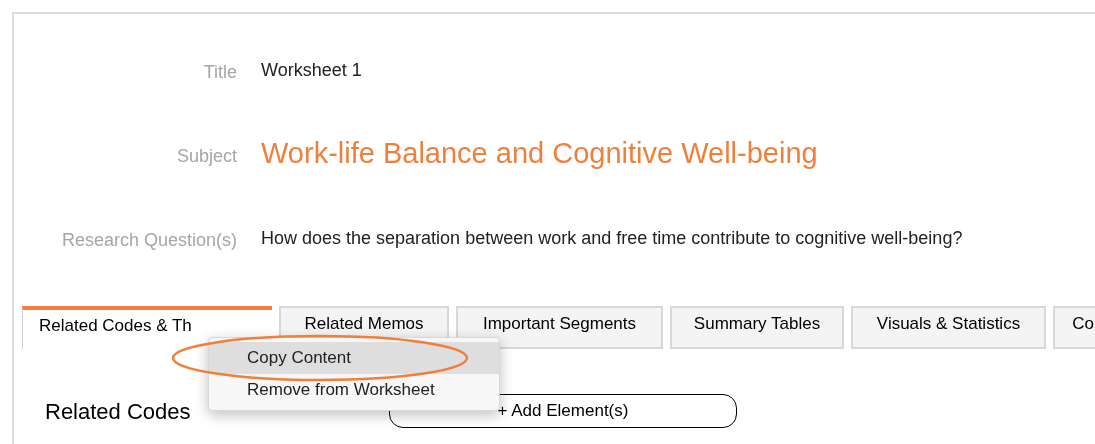 Image resolution: width=1095 pixels, height=444 pixels. Describe the element at coordinates (612, 238) in the screenshot. I see `field-value: How does the separation between work and free time contribute to cognitive well-being?` at that location.